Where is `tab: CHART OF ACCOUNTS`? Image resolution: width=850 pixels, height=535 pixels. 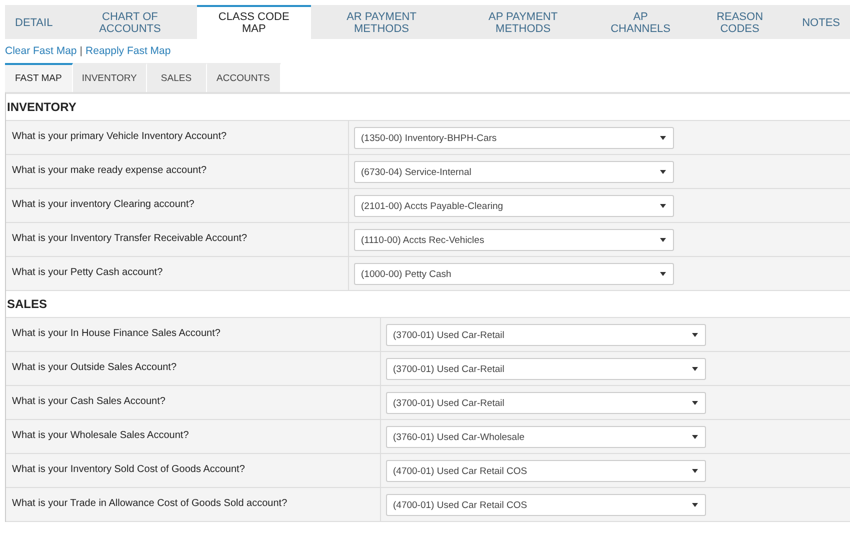 tab: CHART OF ACCOUNTS is located at coordinates (130, 22).